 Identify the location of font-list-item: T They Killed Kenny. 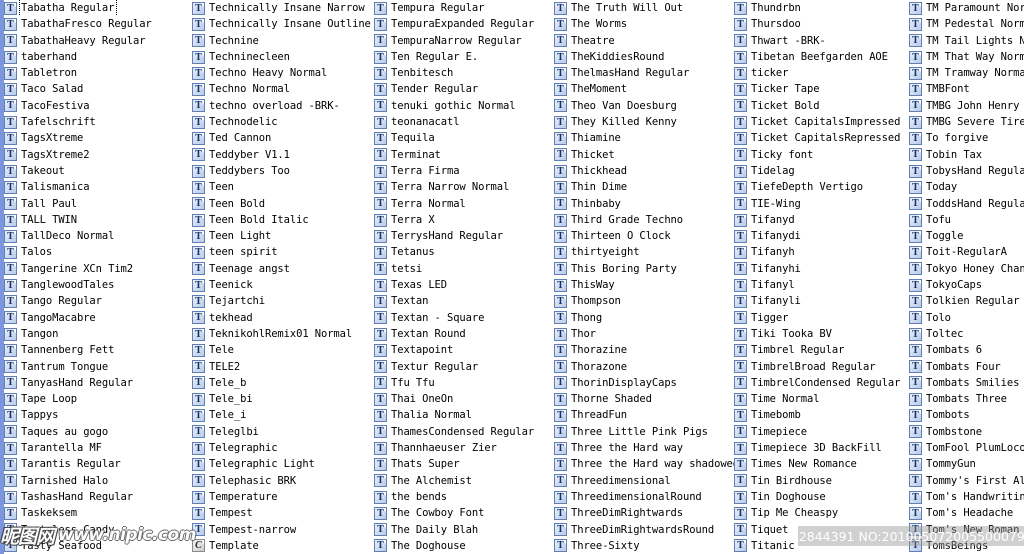
(650, 122).